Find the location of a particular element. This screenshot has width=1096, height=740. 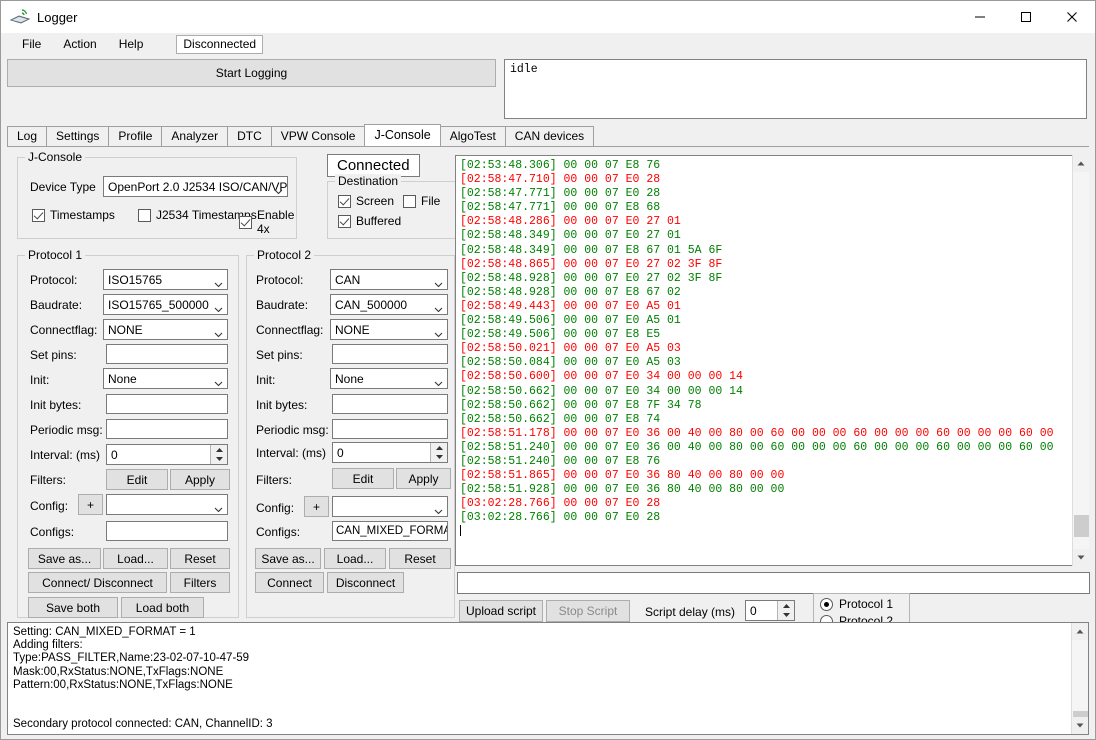

p2-periodic-input is located at coordinates (390, 429).